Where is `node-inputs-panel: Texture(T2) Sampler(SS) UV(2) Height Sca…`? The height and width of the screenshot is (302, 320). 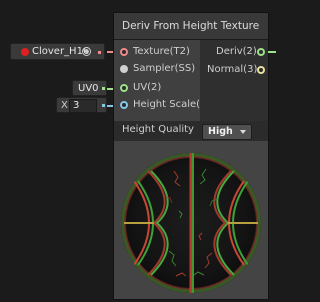 node-inputs-panel: Texture(T2) Sampler(SS) UV(2) Height Sca… is located at coordinates (162, 80).